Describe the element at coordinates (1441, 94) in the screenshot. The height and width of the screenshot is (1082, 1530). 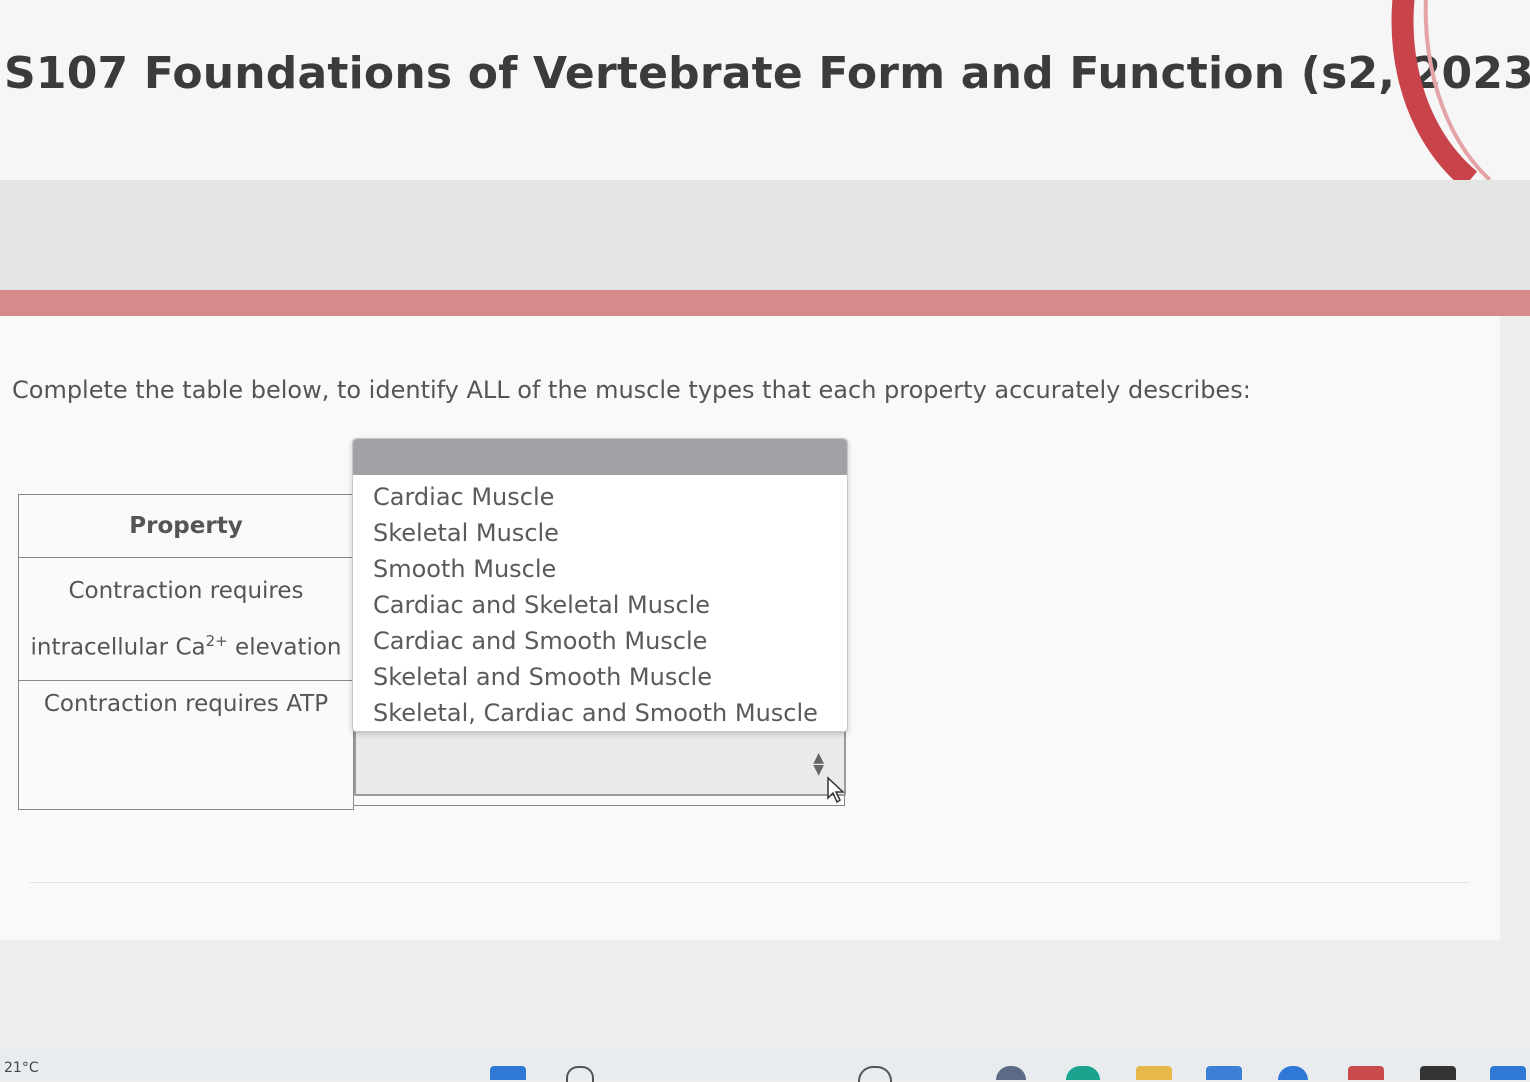
I see `university-logo-icon` at that location.